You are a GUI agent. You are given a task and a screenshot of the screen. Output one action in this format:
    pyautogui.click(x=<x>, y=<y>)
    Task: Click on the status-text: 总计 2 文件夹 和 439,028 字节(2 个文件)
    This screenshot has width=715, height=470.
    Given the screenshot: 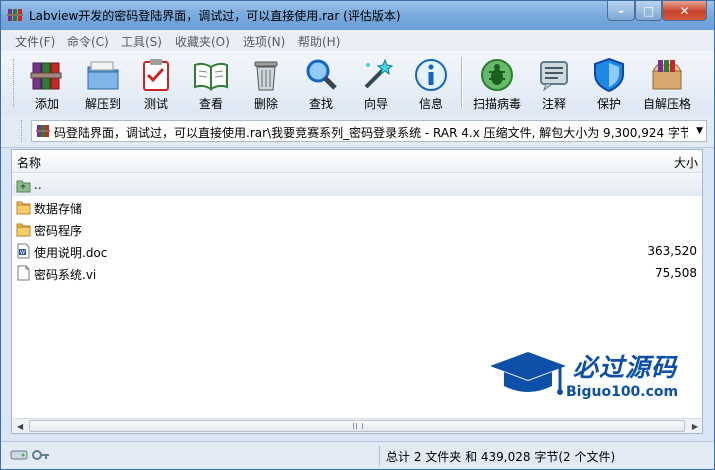 What is the action you would take?
    pyautogui.click(x=501, y=457)
    